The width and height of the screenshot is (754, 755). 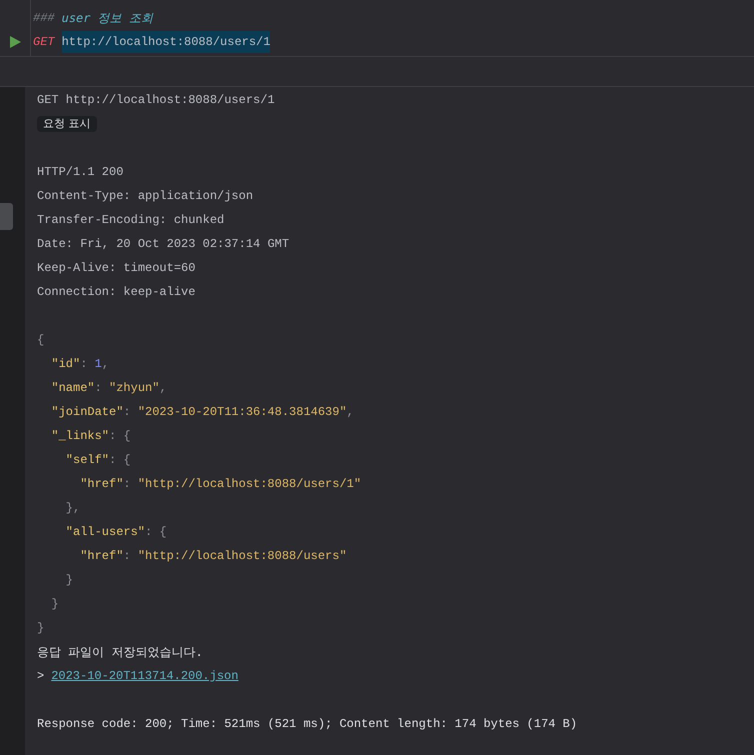 What do you see at coordinates (116, 532) in the screenshot?
I see `json-line: "all-users": {` at bounding box center [116, 532].